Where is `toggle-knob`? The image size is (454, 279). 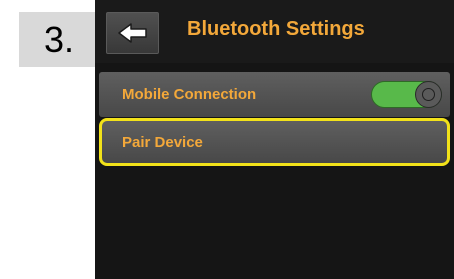
toggle-knob is located at coordinates (428, 94).